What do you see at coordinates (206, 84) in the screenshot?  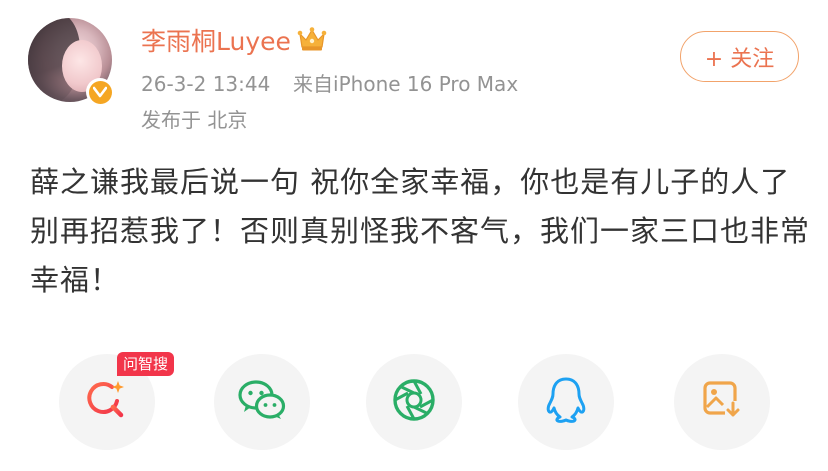 I see `post-timestamp: 26-3-2 13:44` at bounding box center [206, 84].